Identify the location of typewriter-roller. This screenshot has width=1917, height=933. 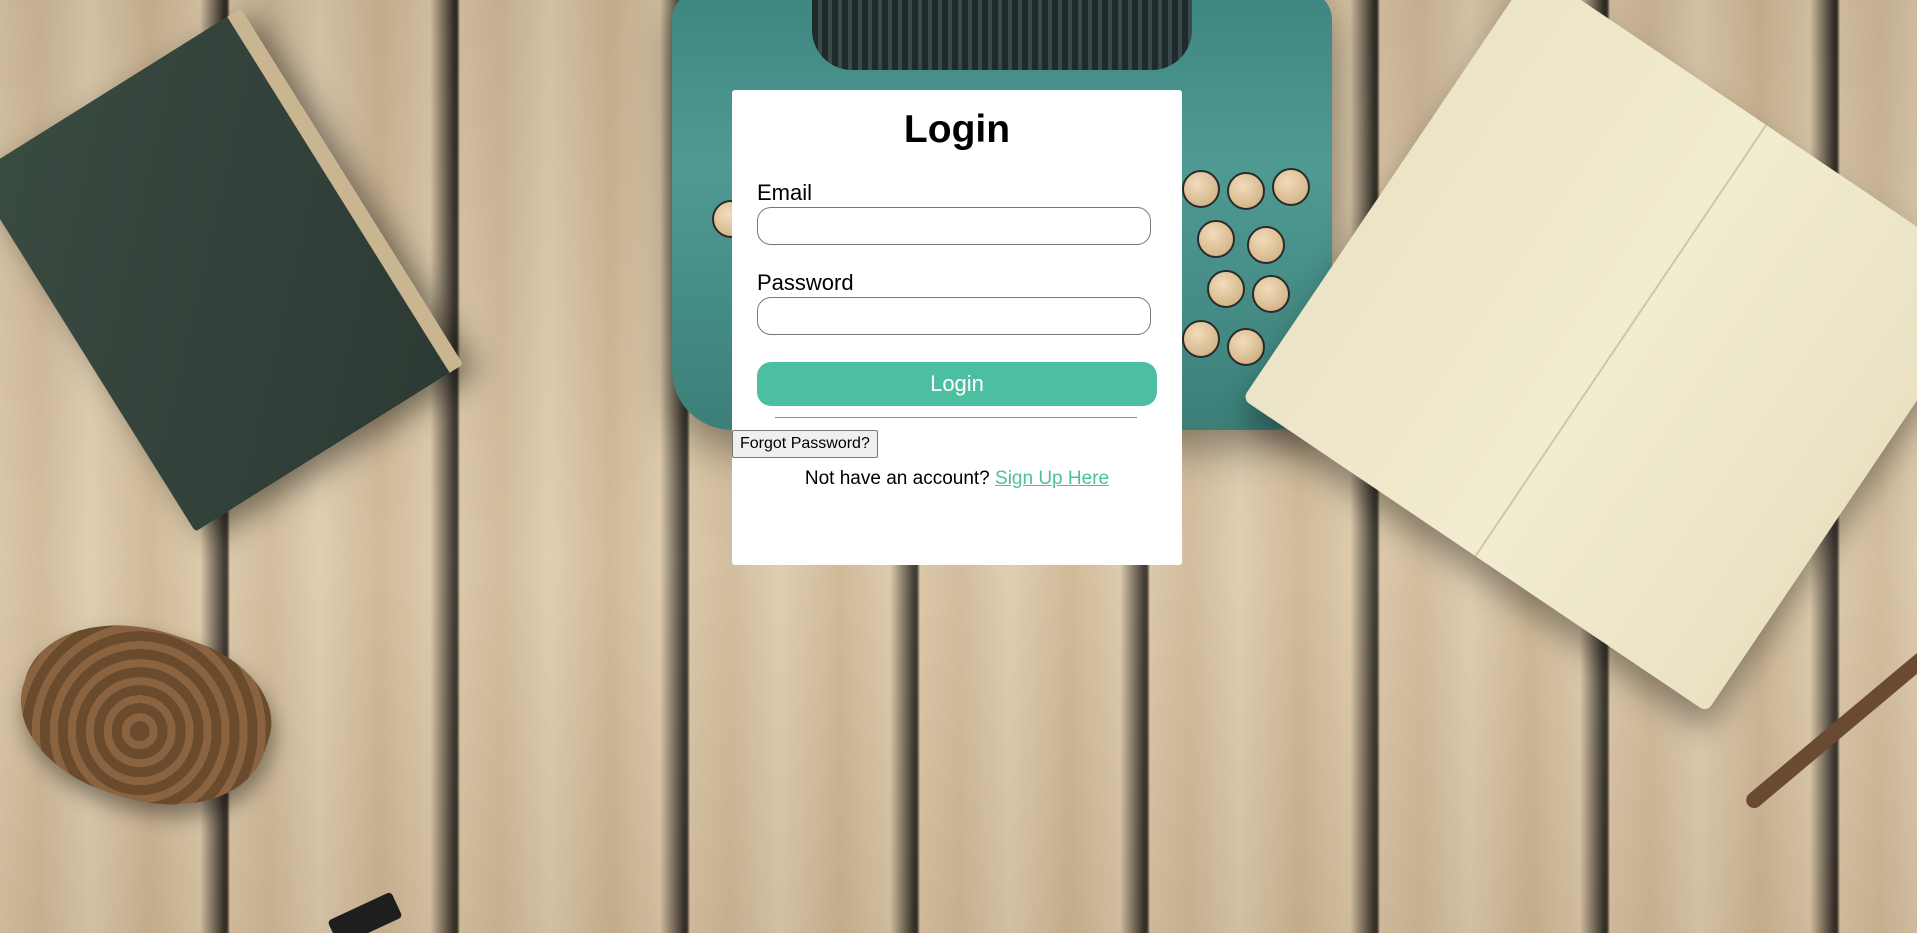
(1002, 35).